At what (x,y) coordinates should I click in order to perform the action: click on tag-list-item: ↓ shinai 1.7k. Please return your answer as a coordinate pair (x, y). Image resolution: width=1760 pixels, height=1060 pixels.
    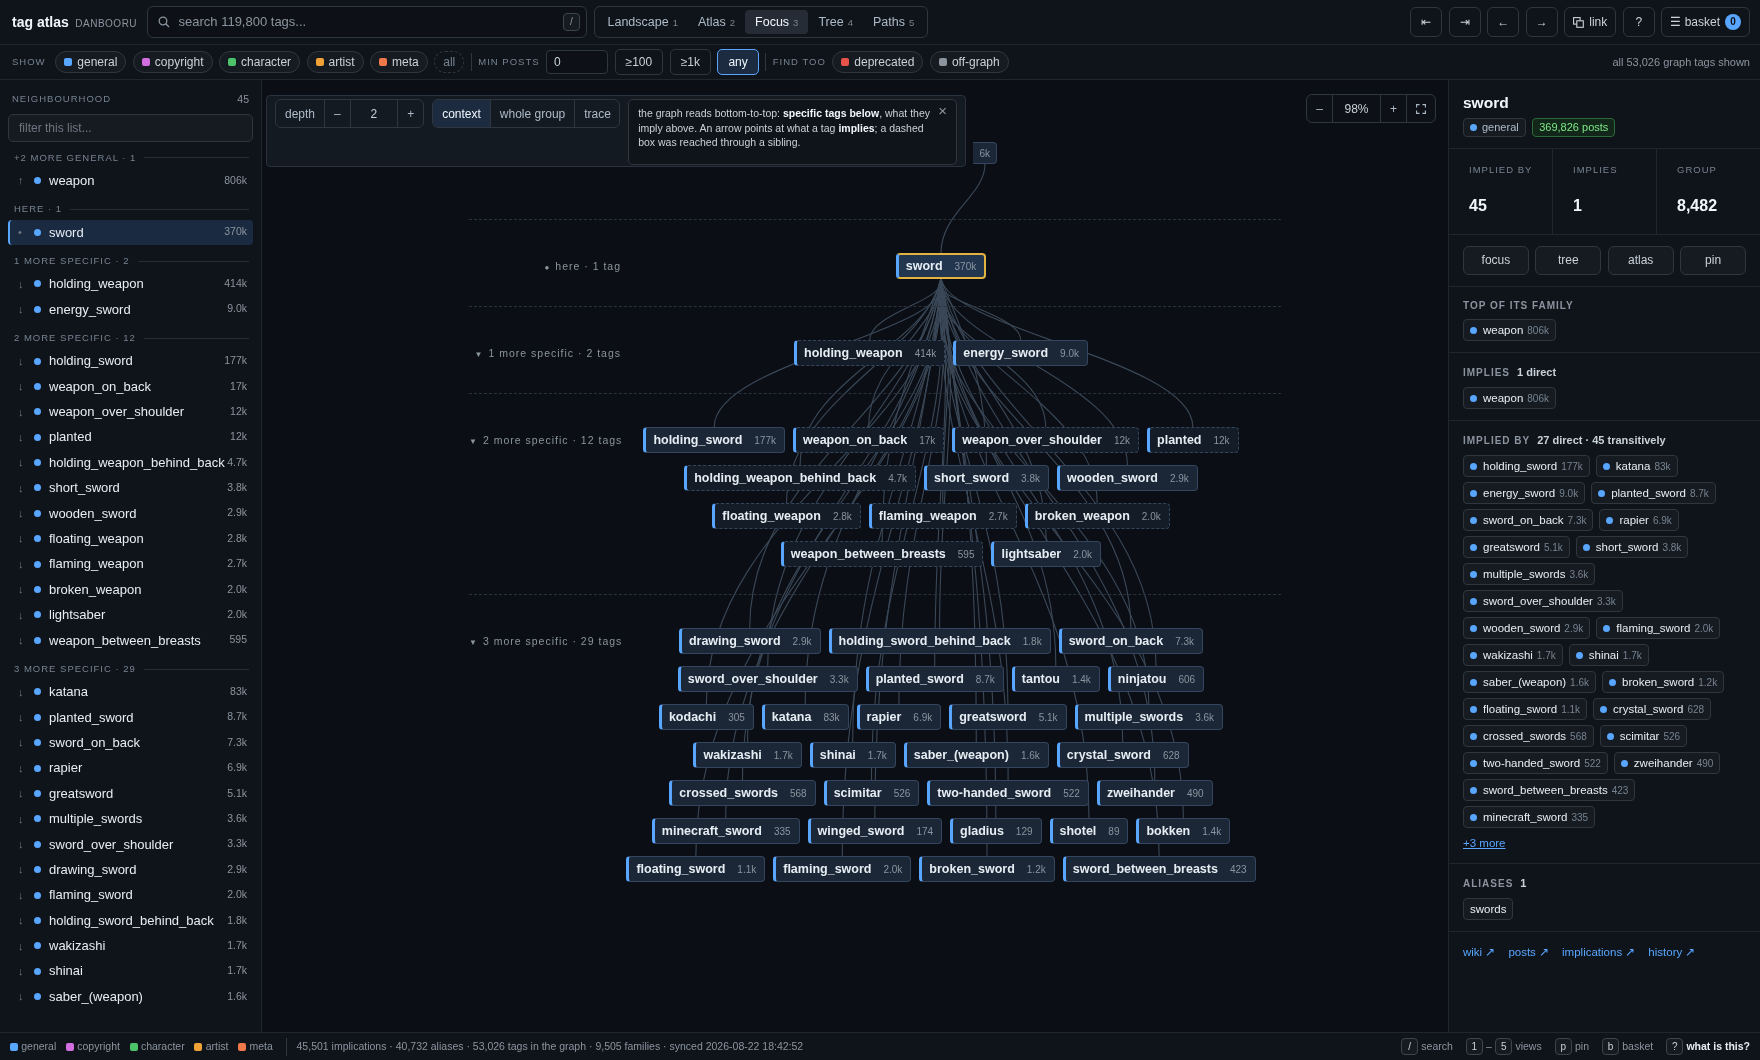
    Looking at the image, I should click on (130, 971).